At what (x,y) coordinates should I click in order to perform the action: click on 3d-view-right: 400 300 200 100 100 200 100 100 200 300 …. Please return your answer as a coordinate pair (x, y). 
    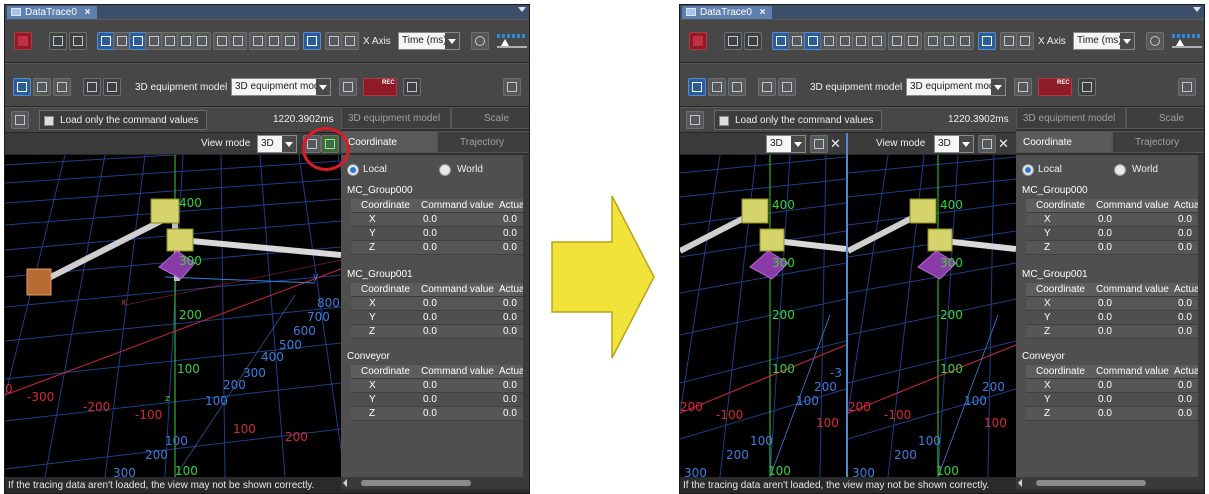
    Looking at the image, I should click on (932, 316).